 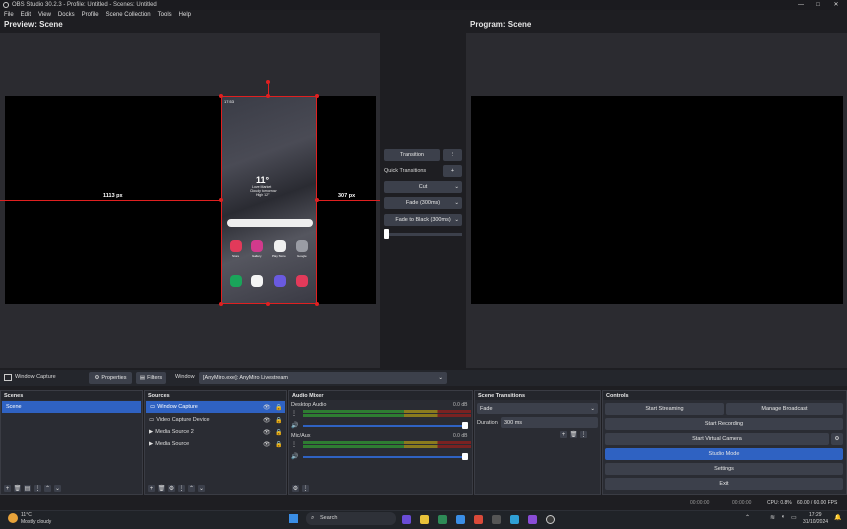 I want to click on quick-transition-fade: Fade (300ms) ⌄, so click(x=423, y=203).